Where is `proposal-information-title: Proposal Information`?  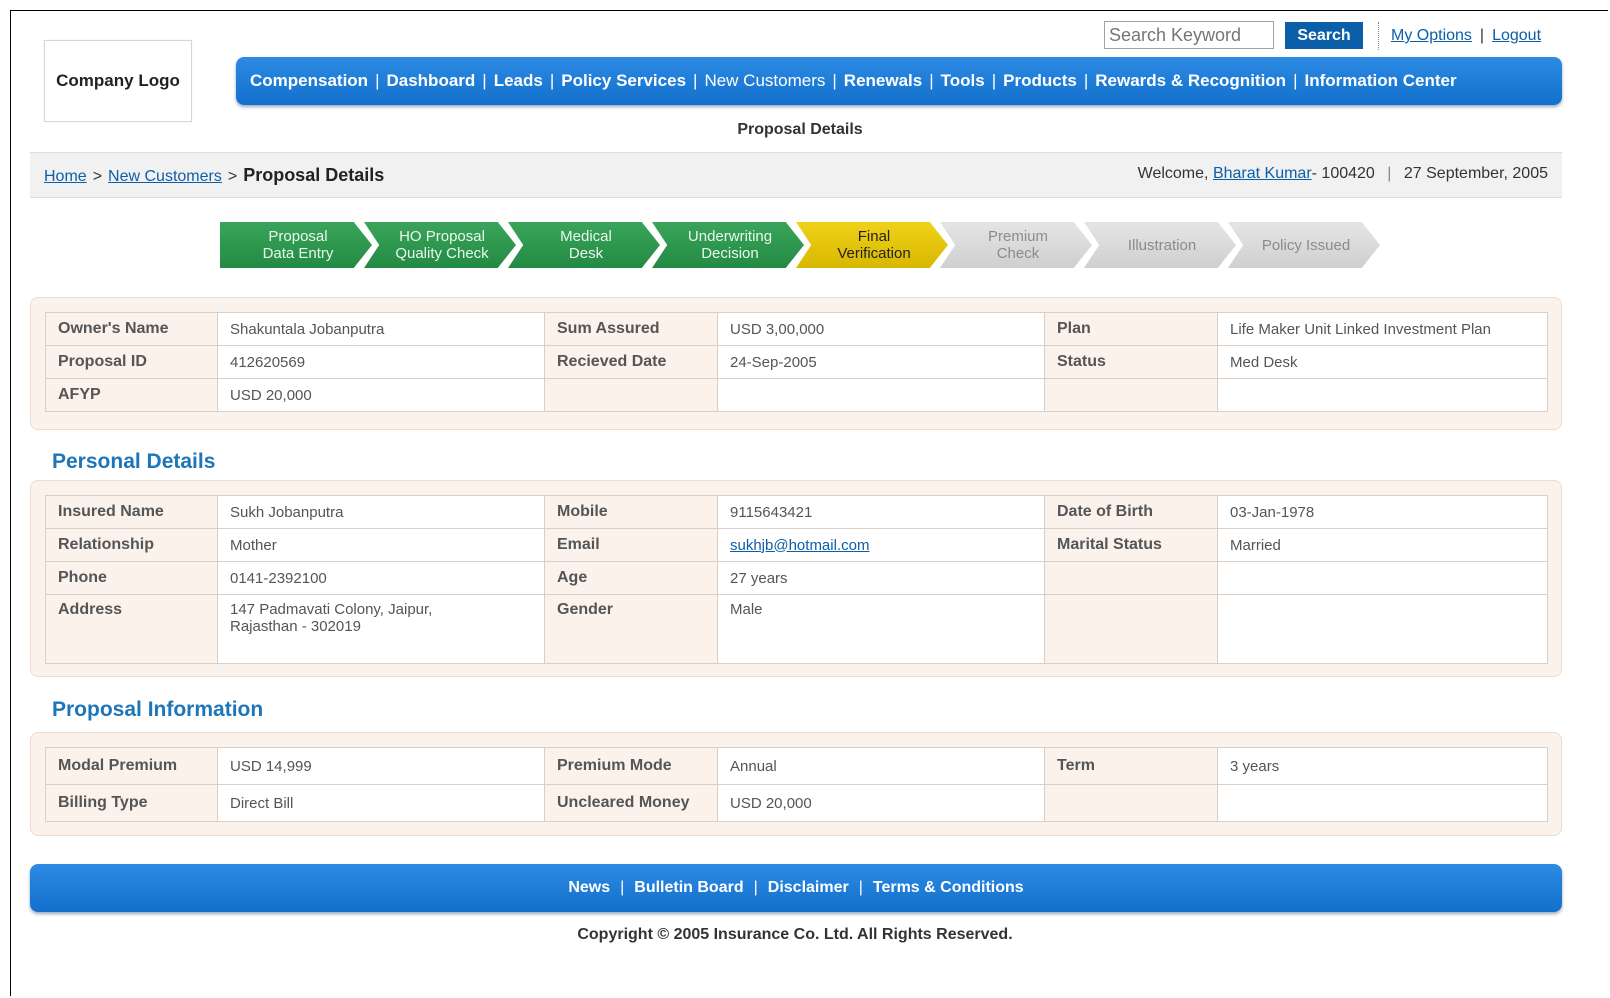
proposal-information-title: Proposal Information is located at coordinates (158, 709).